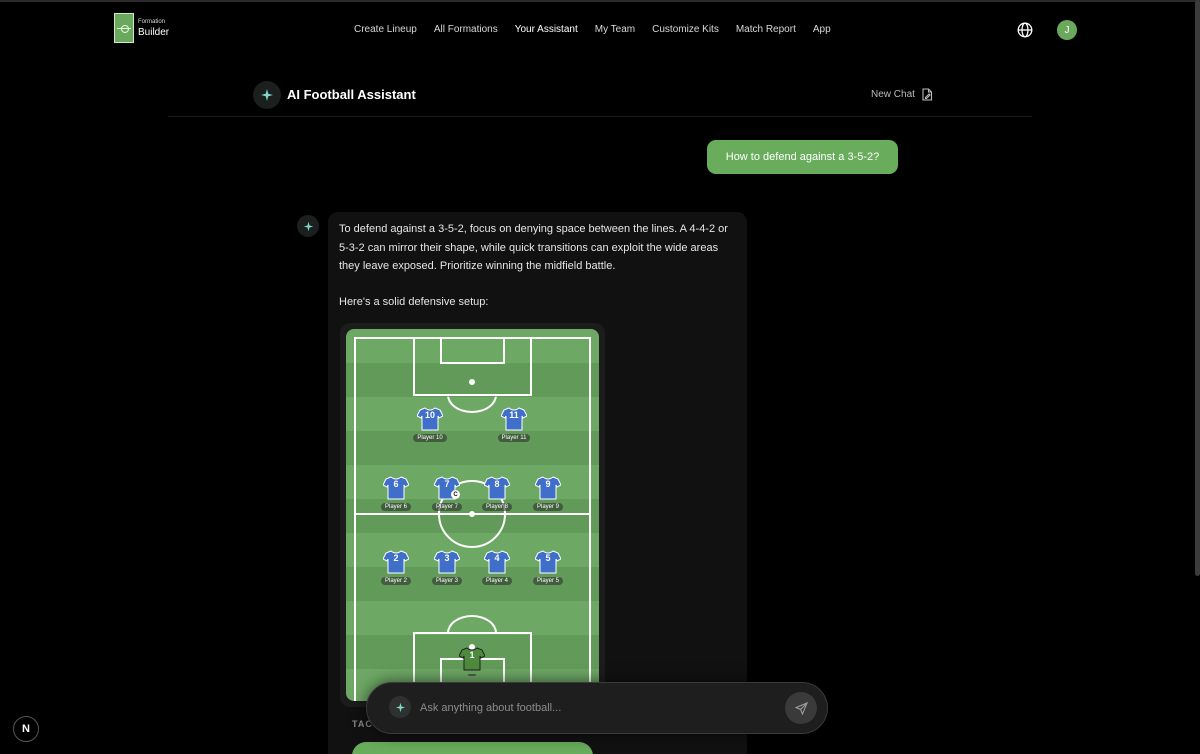  What do you see at coordinates (154, 32) in the screenshot?
I see `logo-big-text: Builder` at bounding box center [154, 32].